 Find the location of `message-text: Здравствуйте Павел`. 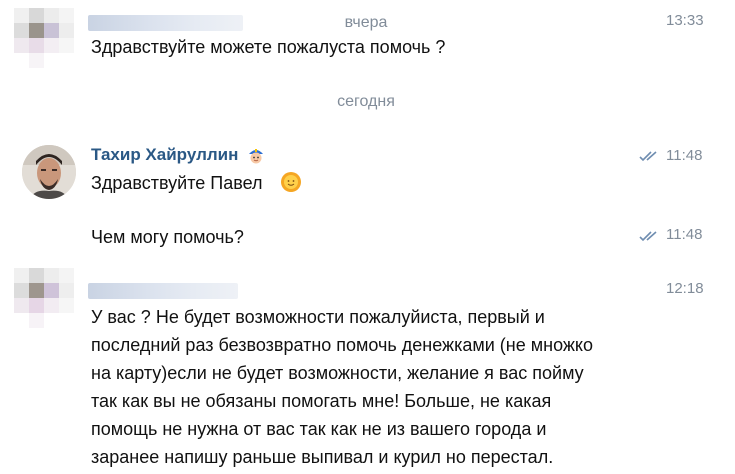

message-text: Здравствуйте Павел is located at coordinates (177, 183).